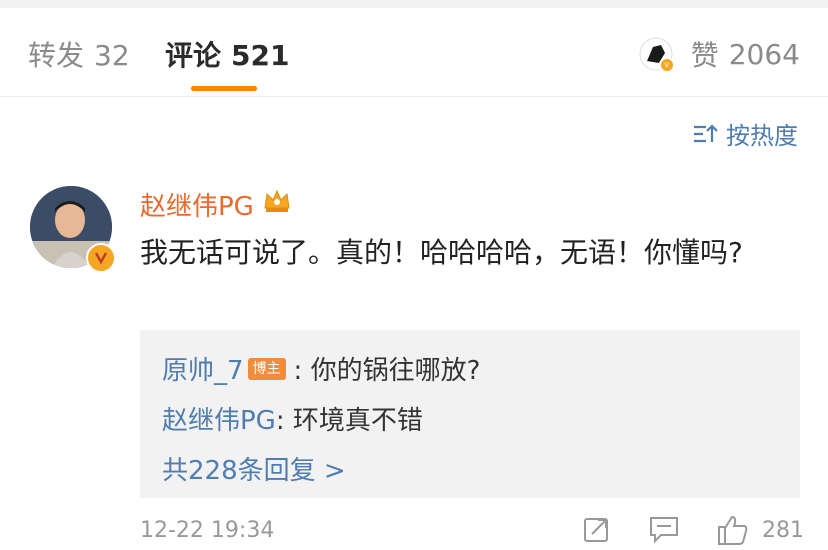 The height and width of the screenshot is (550, 828). I want to click on comment-username: 赵继伟PG, so click(216, 204).